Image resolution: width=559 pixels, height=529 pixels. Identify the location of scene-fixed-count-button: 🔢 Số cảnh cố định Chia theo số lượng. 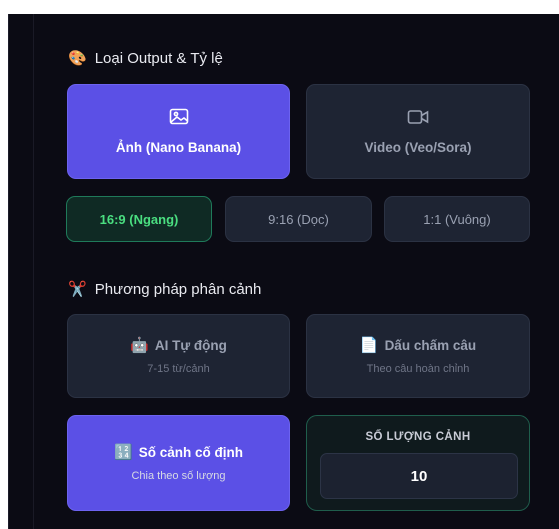
(178, 463).